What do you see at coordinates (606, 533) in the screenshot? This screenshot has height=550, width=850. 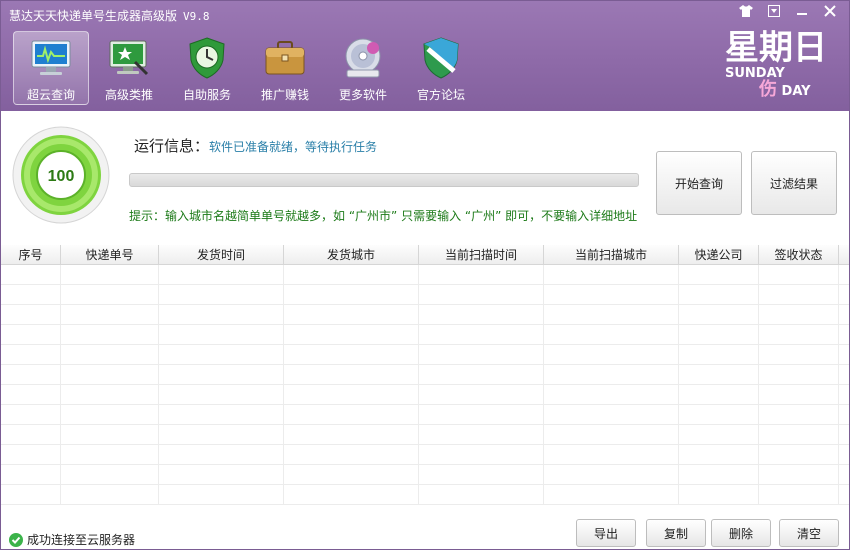 I see `export-button: 导出` at bounding box center [606, 533].